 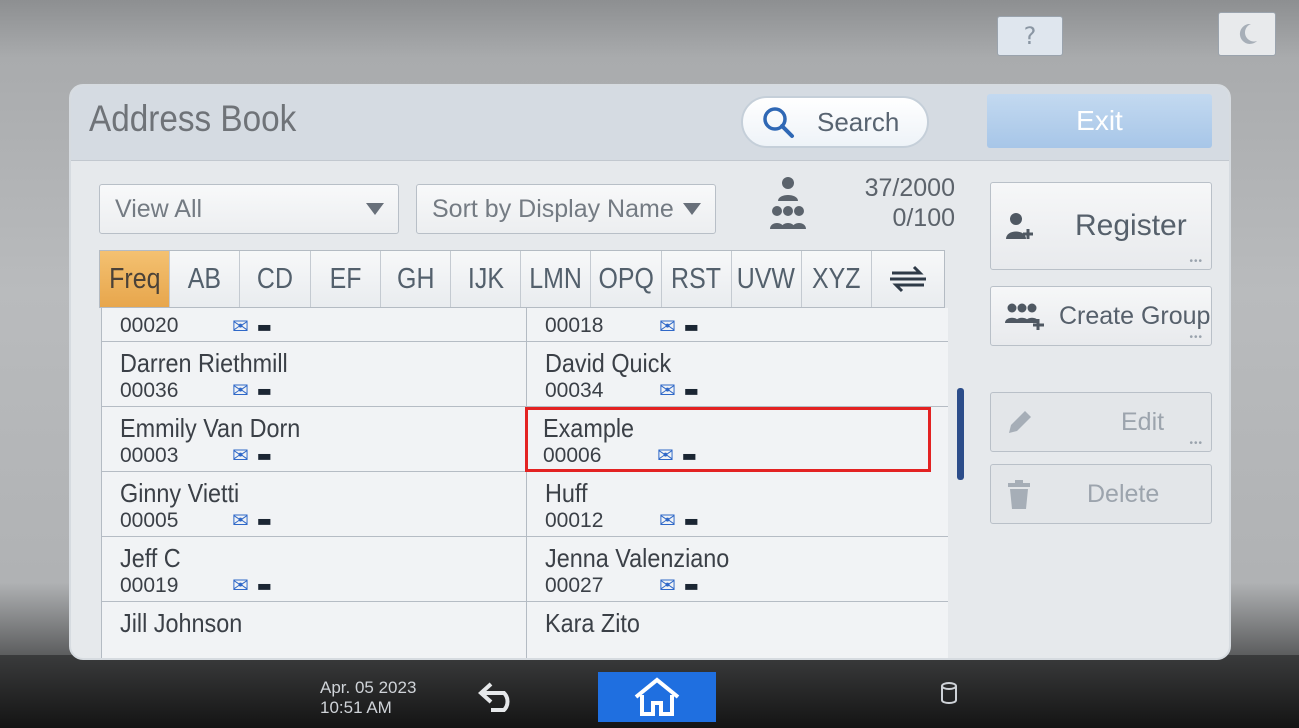 I want to click on create-group-button: Create Group •••, so click(x=1101, y=316).